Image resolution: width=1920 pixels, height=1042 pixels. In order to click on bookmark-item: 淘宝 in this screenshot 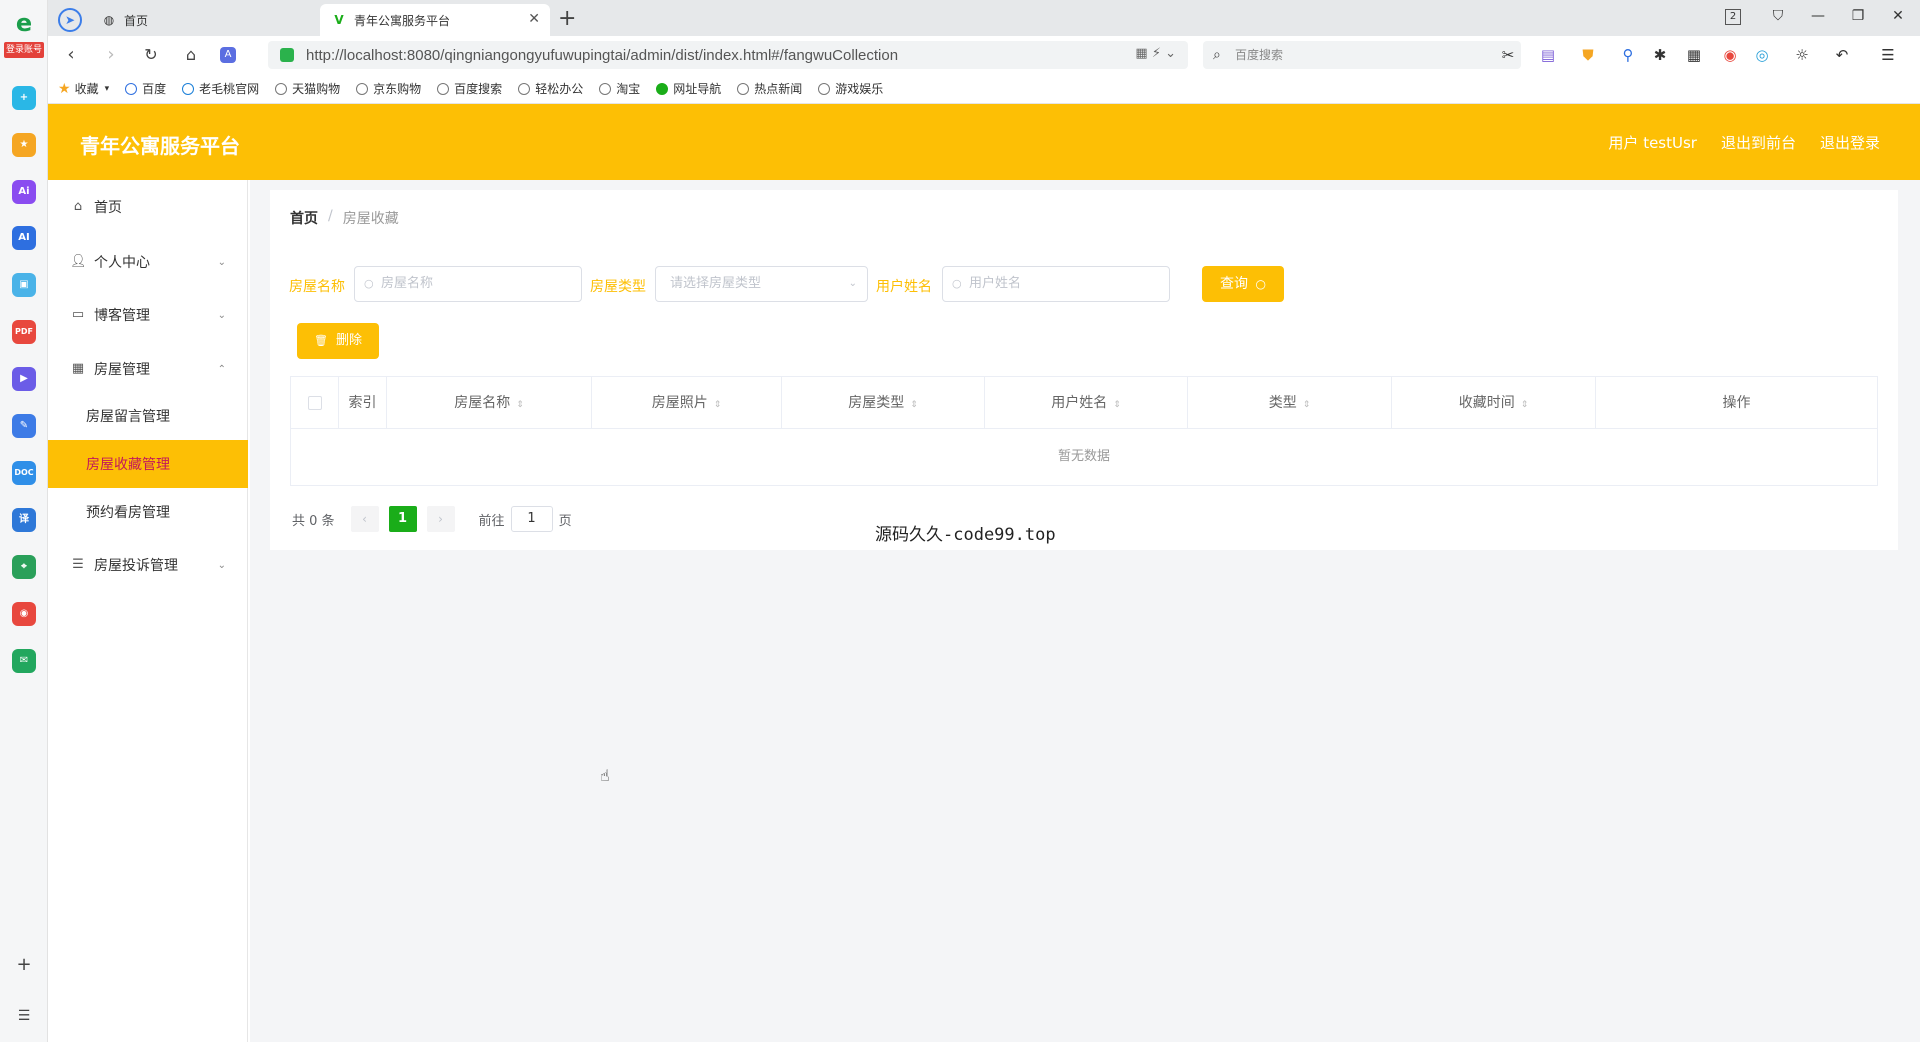, I will do `click(619, 88)`.